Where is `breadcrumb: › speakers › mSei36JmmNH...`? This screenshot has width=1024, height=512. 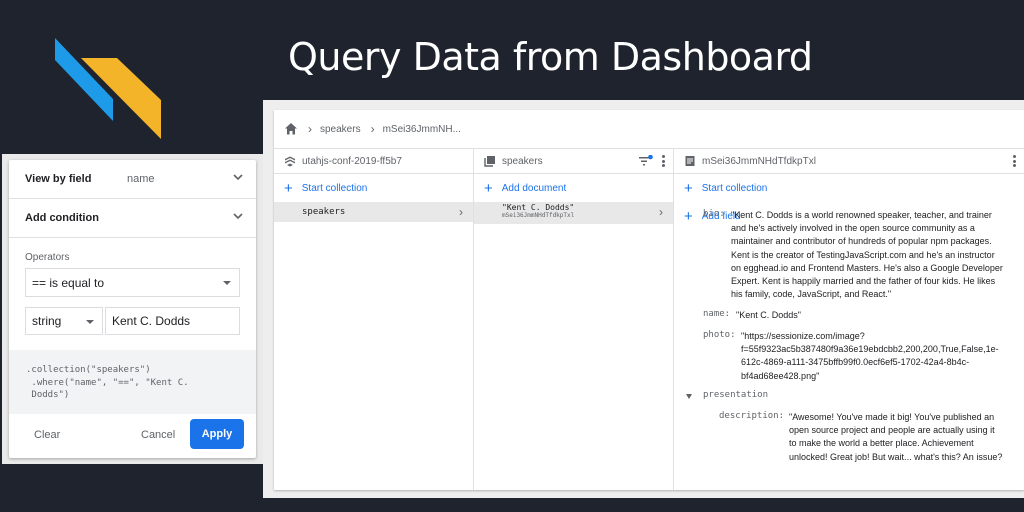
breadcrumb: › speakers › mSei36JmmNH... is located at coordinates (649, 129).